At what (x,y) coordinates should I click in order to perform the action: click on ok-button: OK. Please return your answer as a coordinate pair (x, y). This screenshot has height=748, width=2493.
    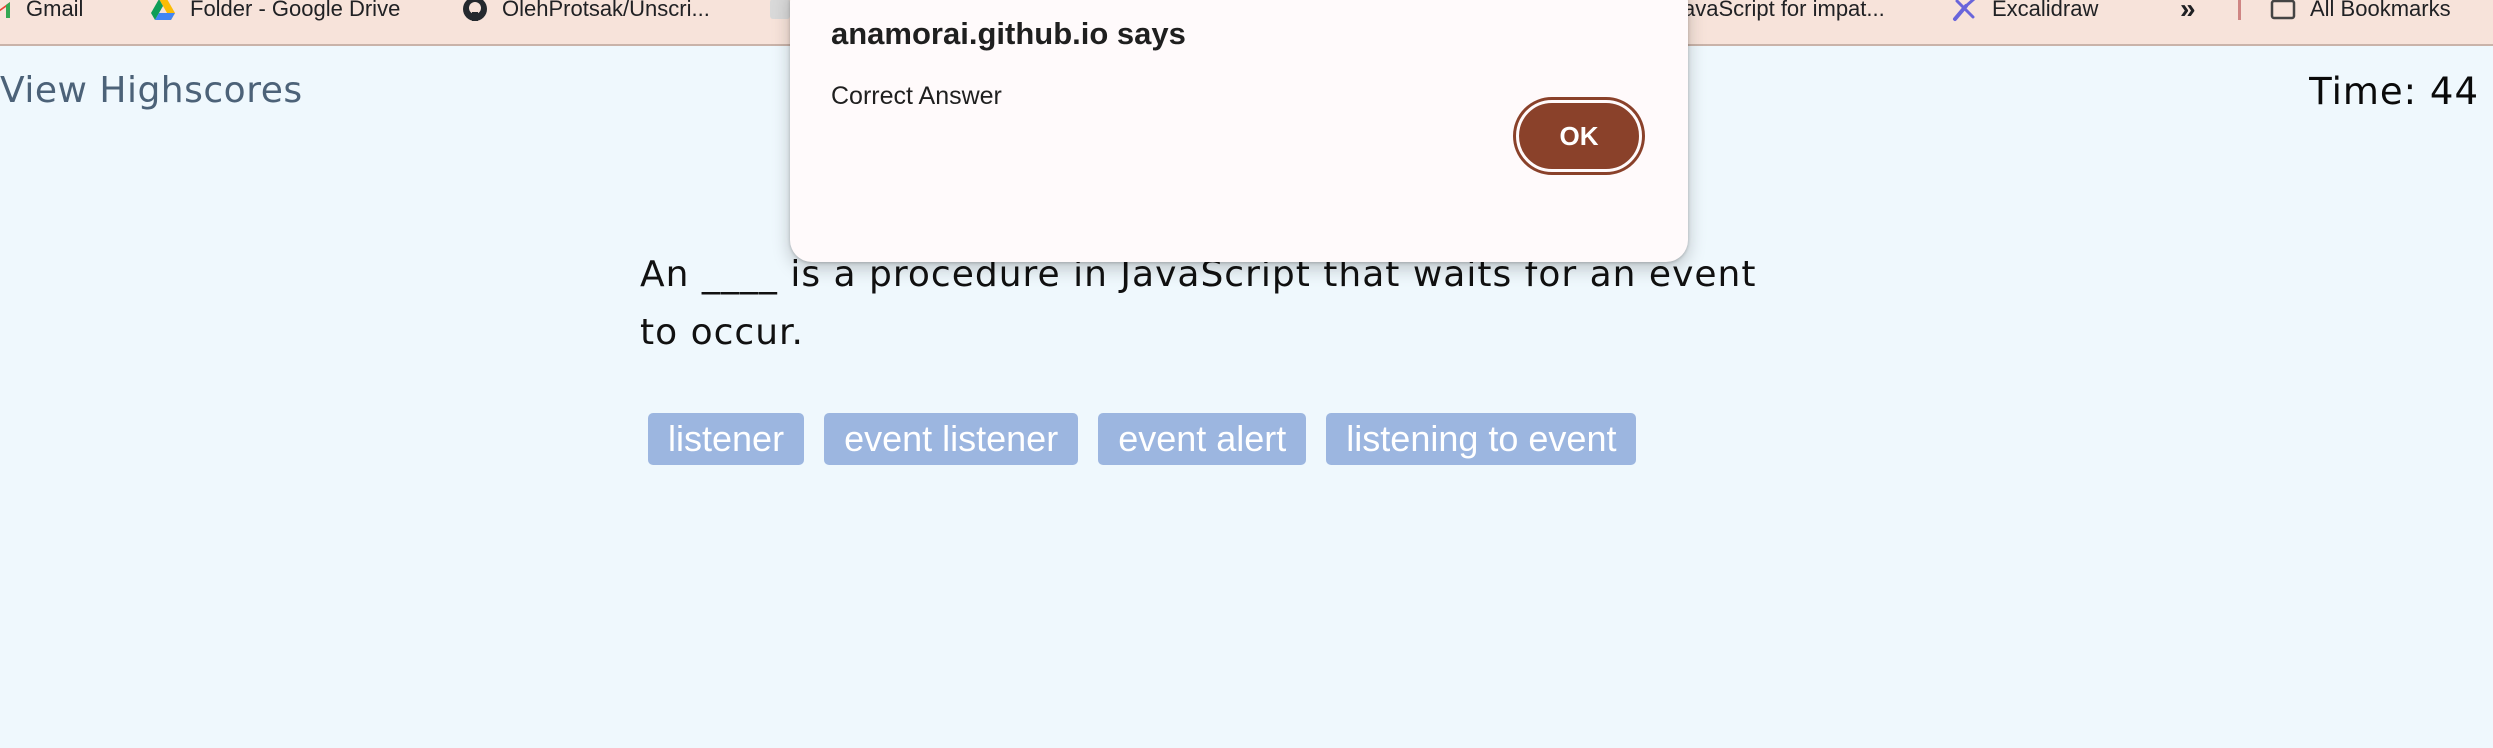
    Looking at the image, I should click on (1579, 136).